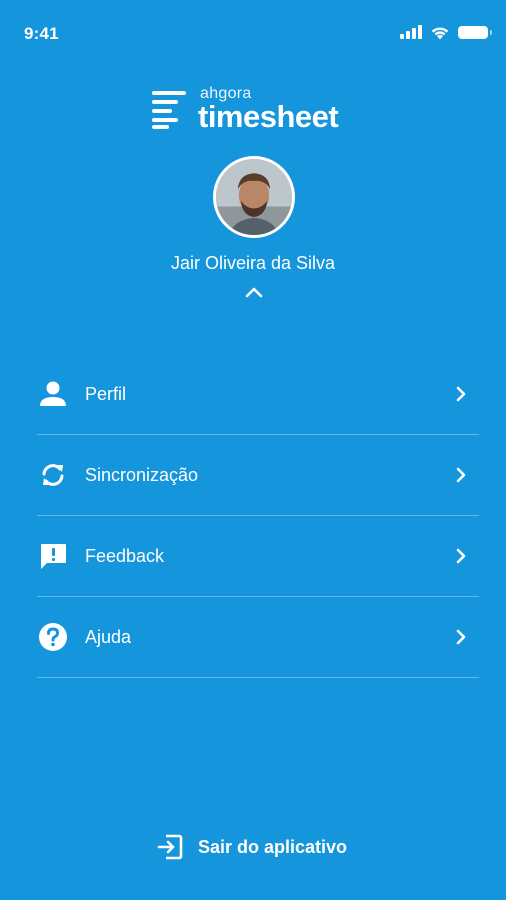 This screenshot has height=900, width=506. I want to click on person-icon, so click(53, 394).